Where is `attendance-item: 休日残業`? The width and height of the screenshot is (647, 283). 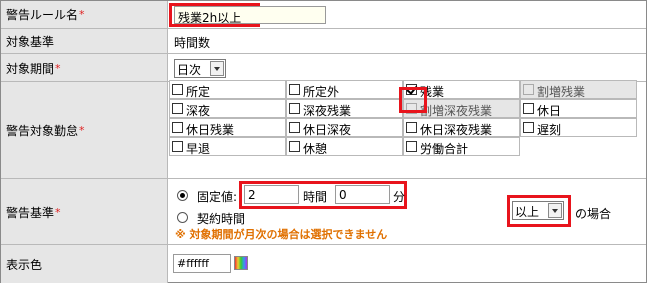 attendance-item: 休日残業 is located at coordinates (227, 127).